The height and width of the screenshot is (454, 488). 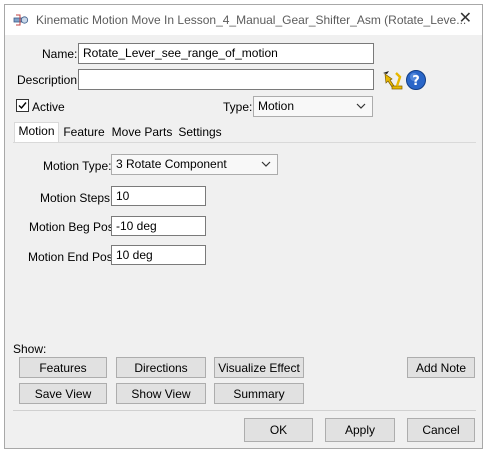 I want to click on motion-beg-pos-field: -10 deg, so click(x=158, y=226).